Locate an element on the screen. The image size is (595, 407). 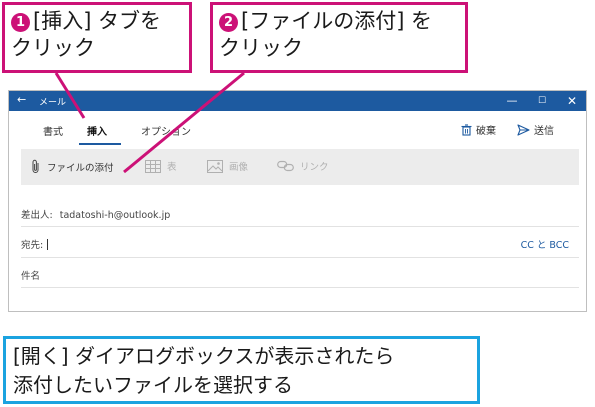
from-value: tadatoshi-h@outlook.jp is located at coordinates (115, 215).